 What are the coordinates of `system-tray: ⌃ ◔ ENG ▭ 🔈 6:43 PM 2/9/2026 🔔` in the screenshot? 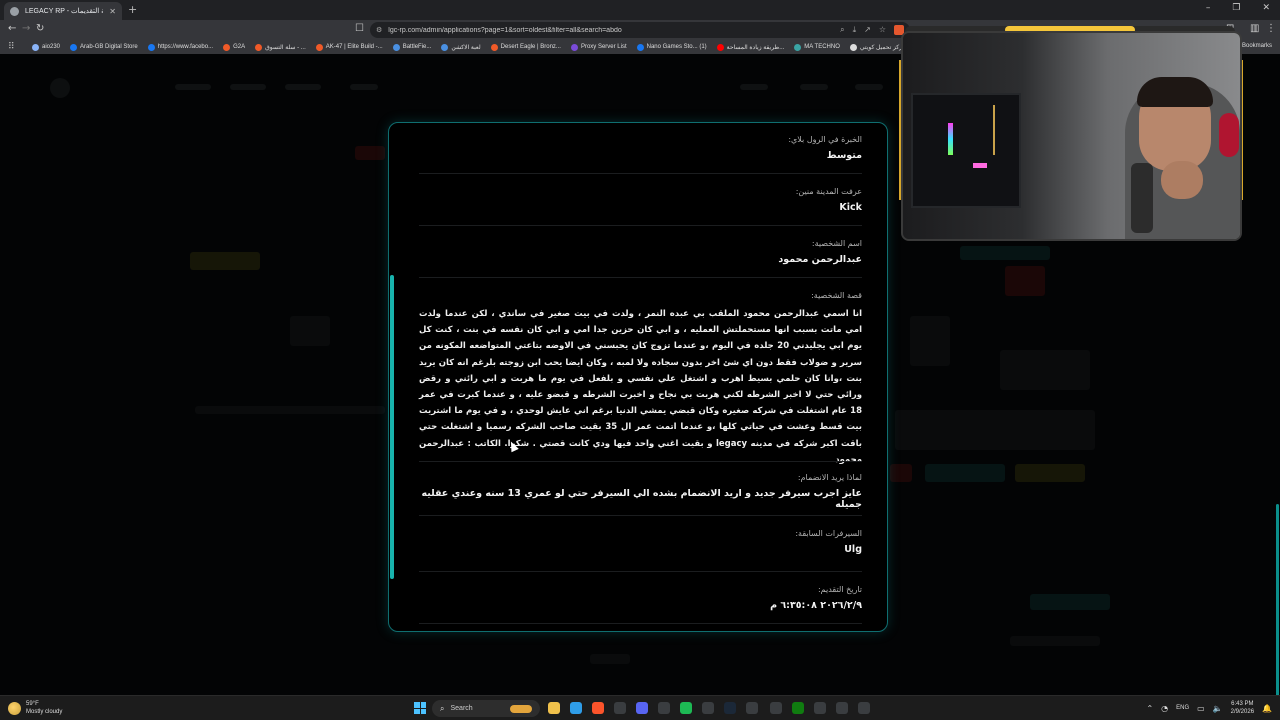 It's located at (1209, 708).